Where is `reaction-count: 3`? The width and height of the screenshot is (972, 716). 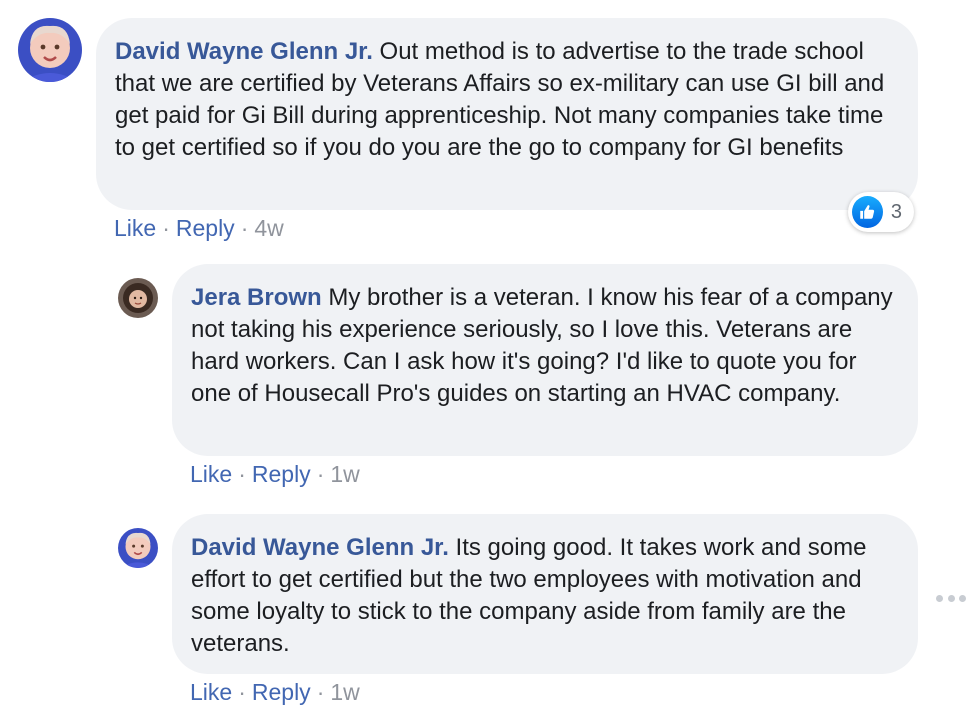 reaction-count: 3 is located at coordinates (896, 211).